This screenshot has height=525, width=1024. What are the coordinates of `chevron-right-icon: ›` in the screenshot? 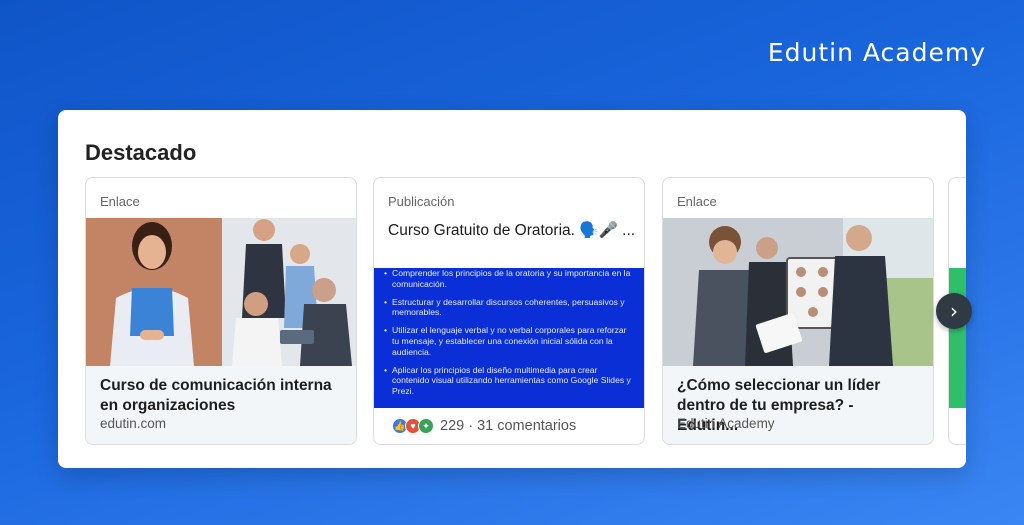 It's located at (954, 311).